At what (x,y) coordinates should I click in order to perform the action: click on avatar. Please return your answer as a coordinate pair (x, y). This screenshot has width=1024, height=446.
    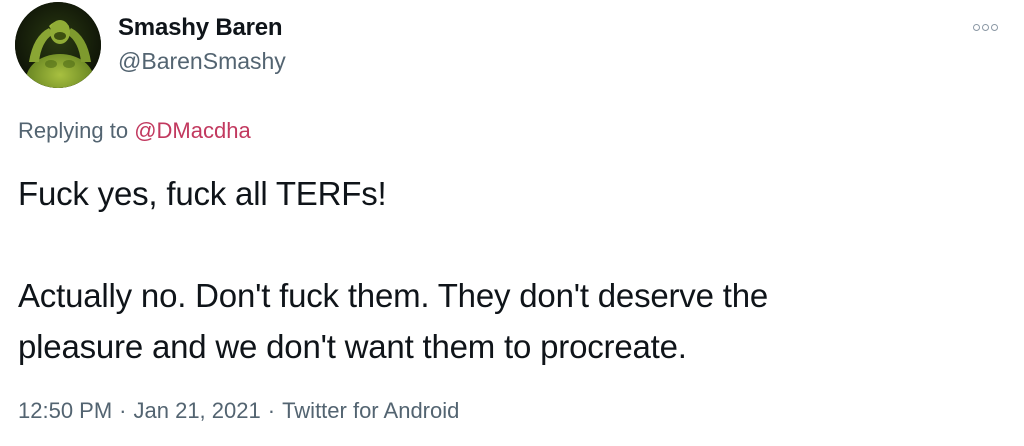
    Looking at the image, I should click on (58, 45).